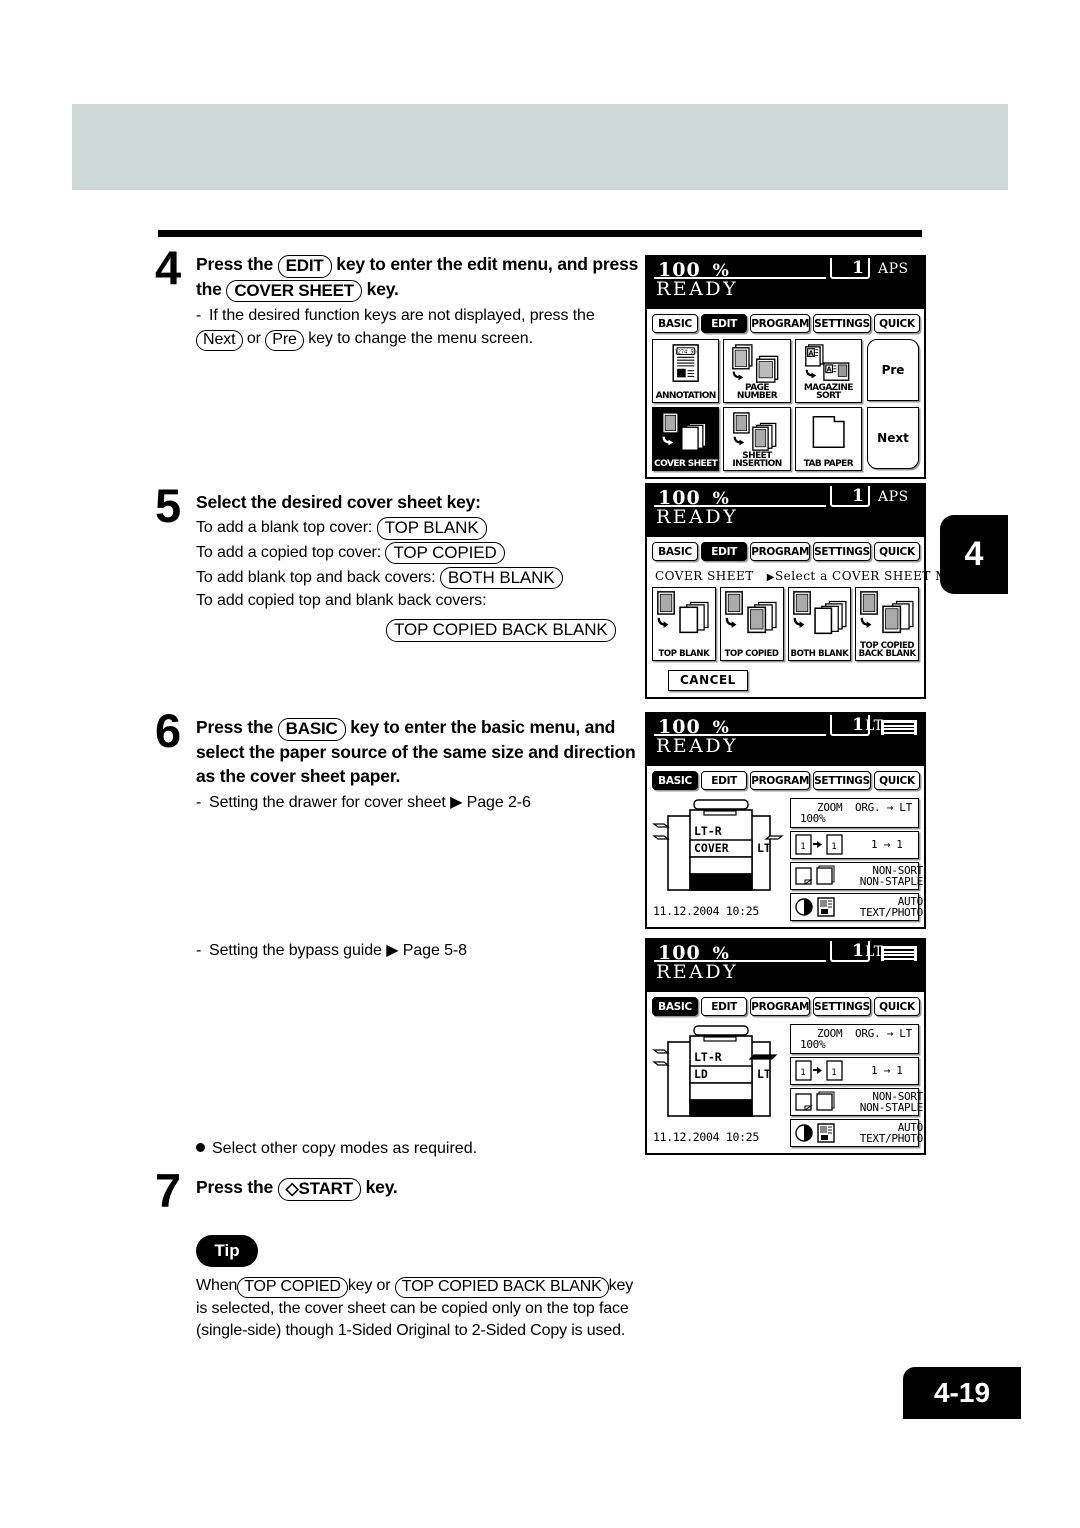  I want to click on step-6-note-2-text: Setting the bypass guide, so click(295, 950).